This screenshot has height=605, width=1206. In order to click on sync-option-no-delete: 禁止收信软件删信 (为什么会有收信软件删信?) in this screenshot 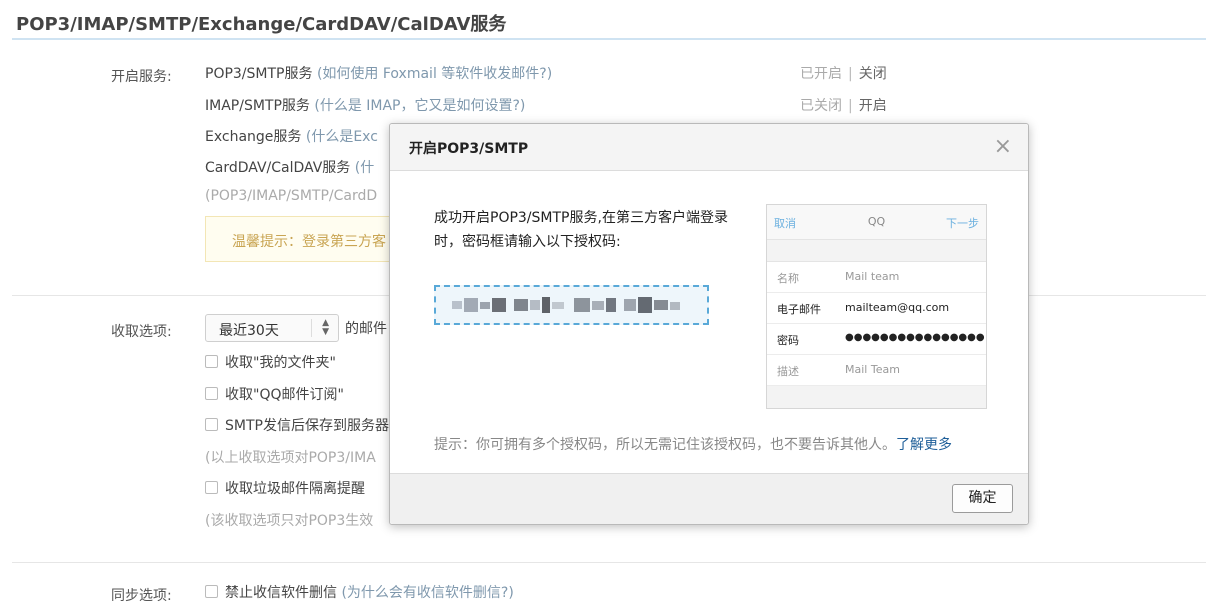, I will do `click(359, 592)`.